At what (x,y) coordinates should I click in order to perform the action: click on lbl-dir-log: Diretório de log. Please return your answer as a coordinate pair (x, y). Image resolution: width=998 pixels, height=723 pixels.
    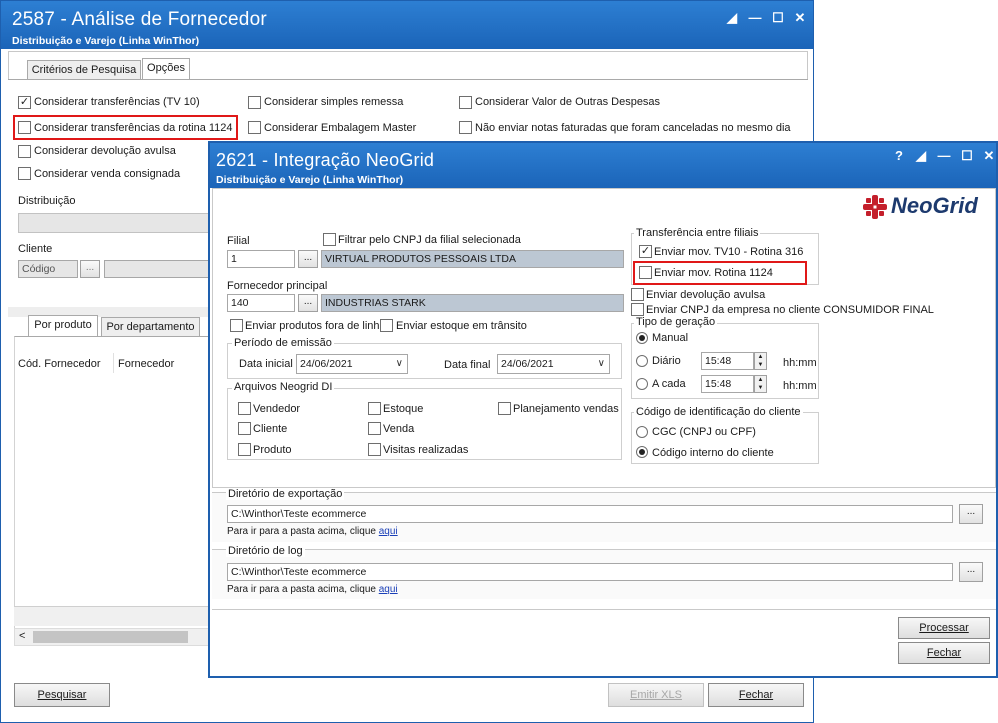
    Looking at the image, I should click on (265, 551).